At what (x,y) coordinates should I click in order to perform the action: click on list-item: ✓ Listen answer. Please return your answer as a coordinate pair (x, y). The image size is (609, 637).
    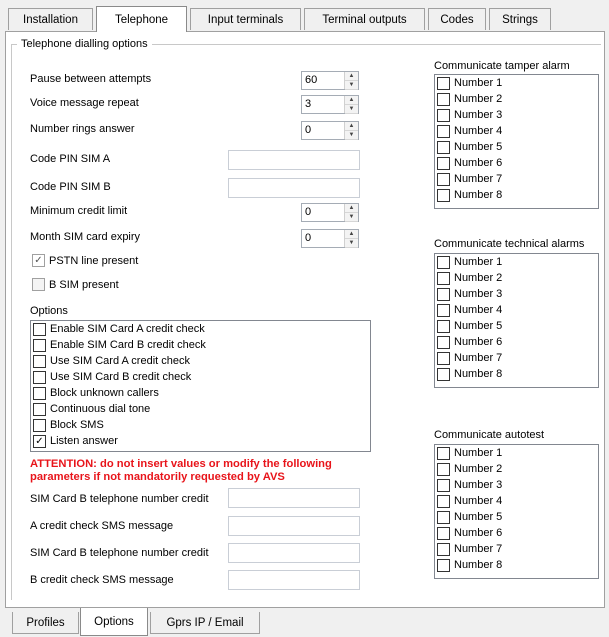
    Looking at the image, I should click on (200, 441).